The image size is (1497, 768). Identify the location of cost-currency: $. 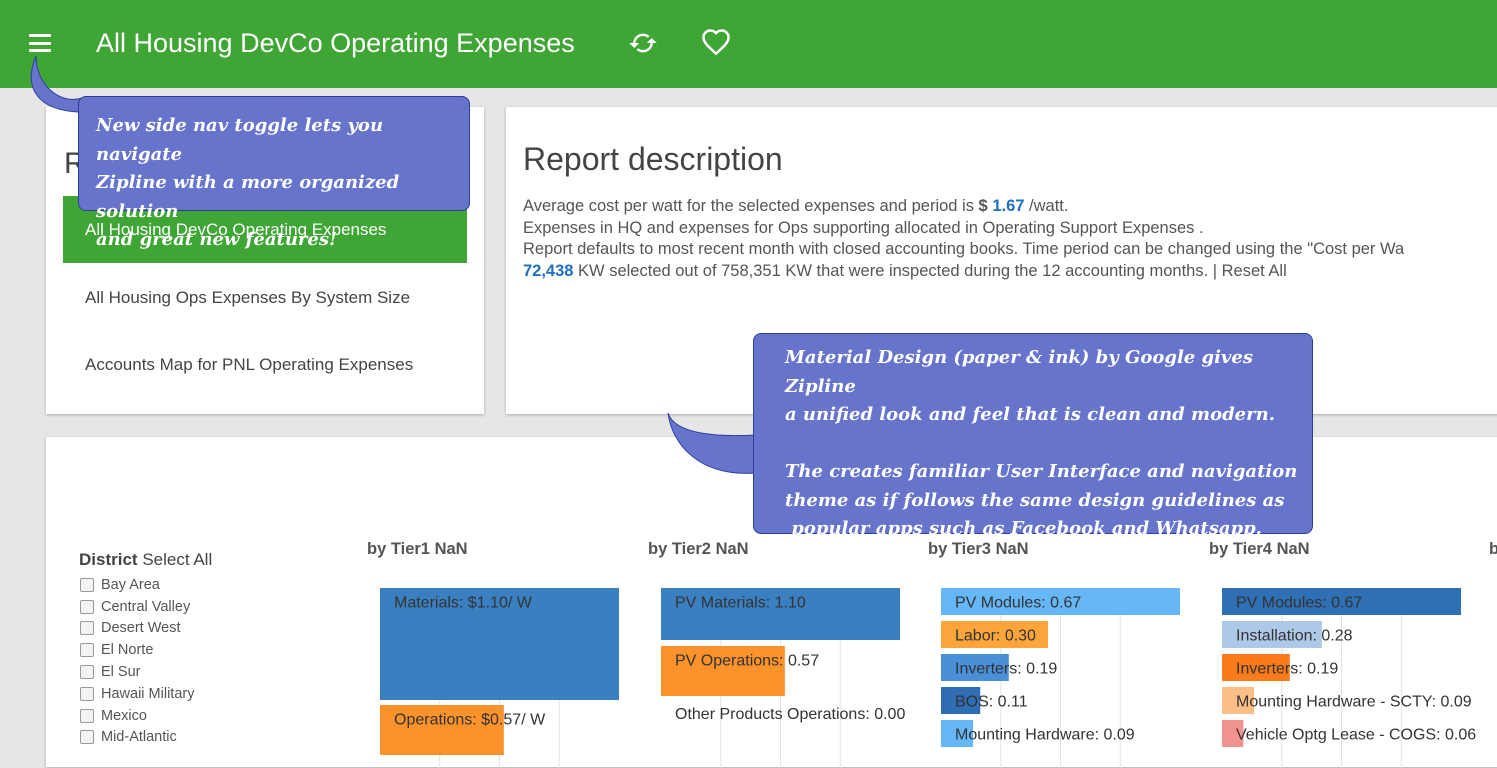
(985, 206).